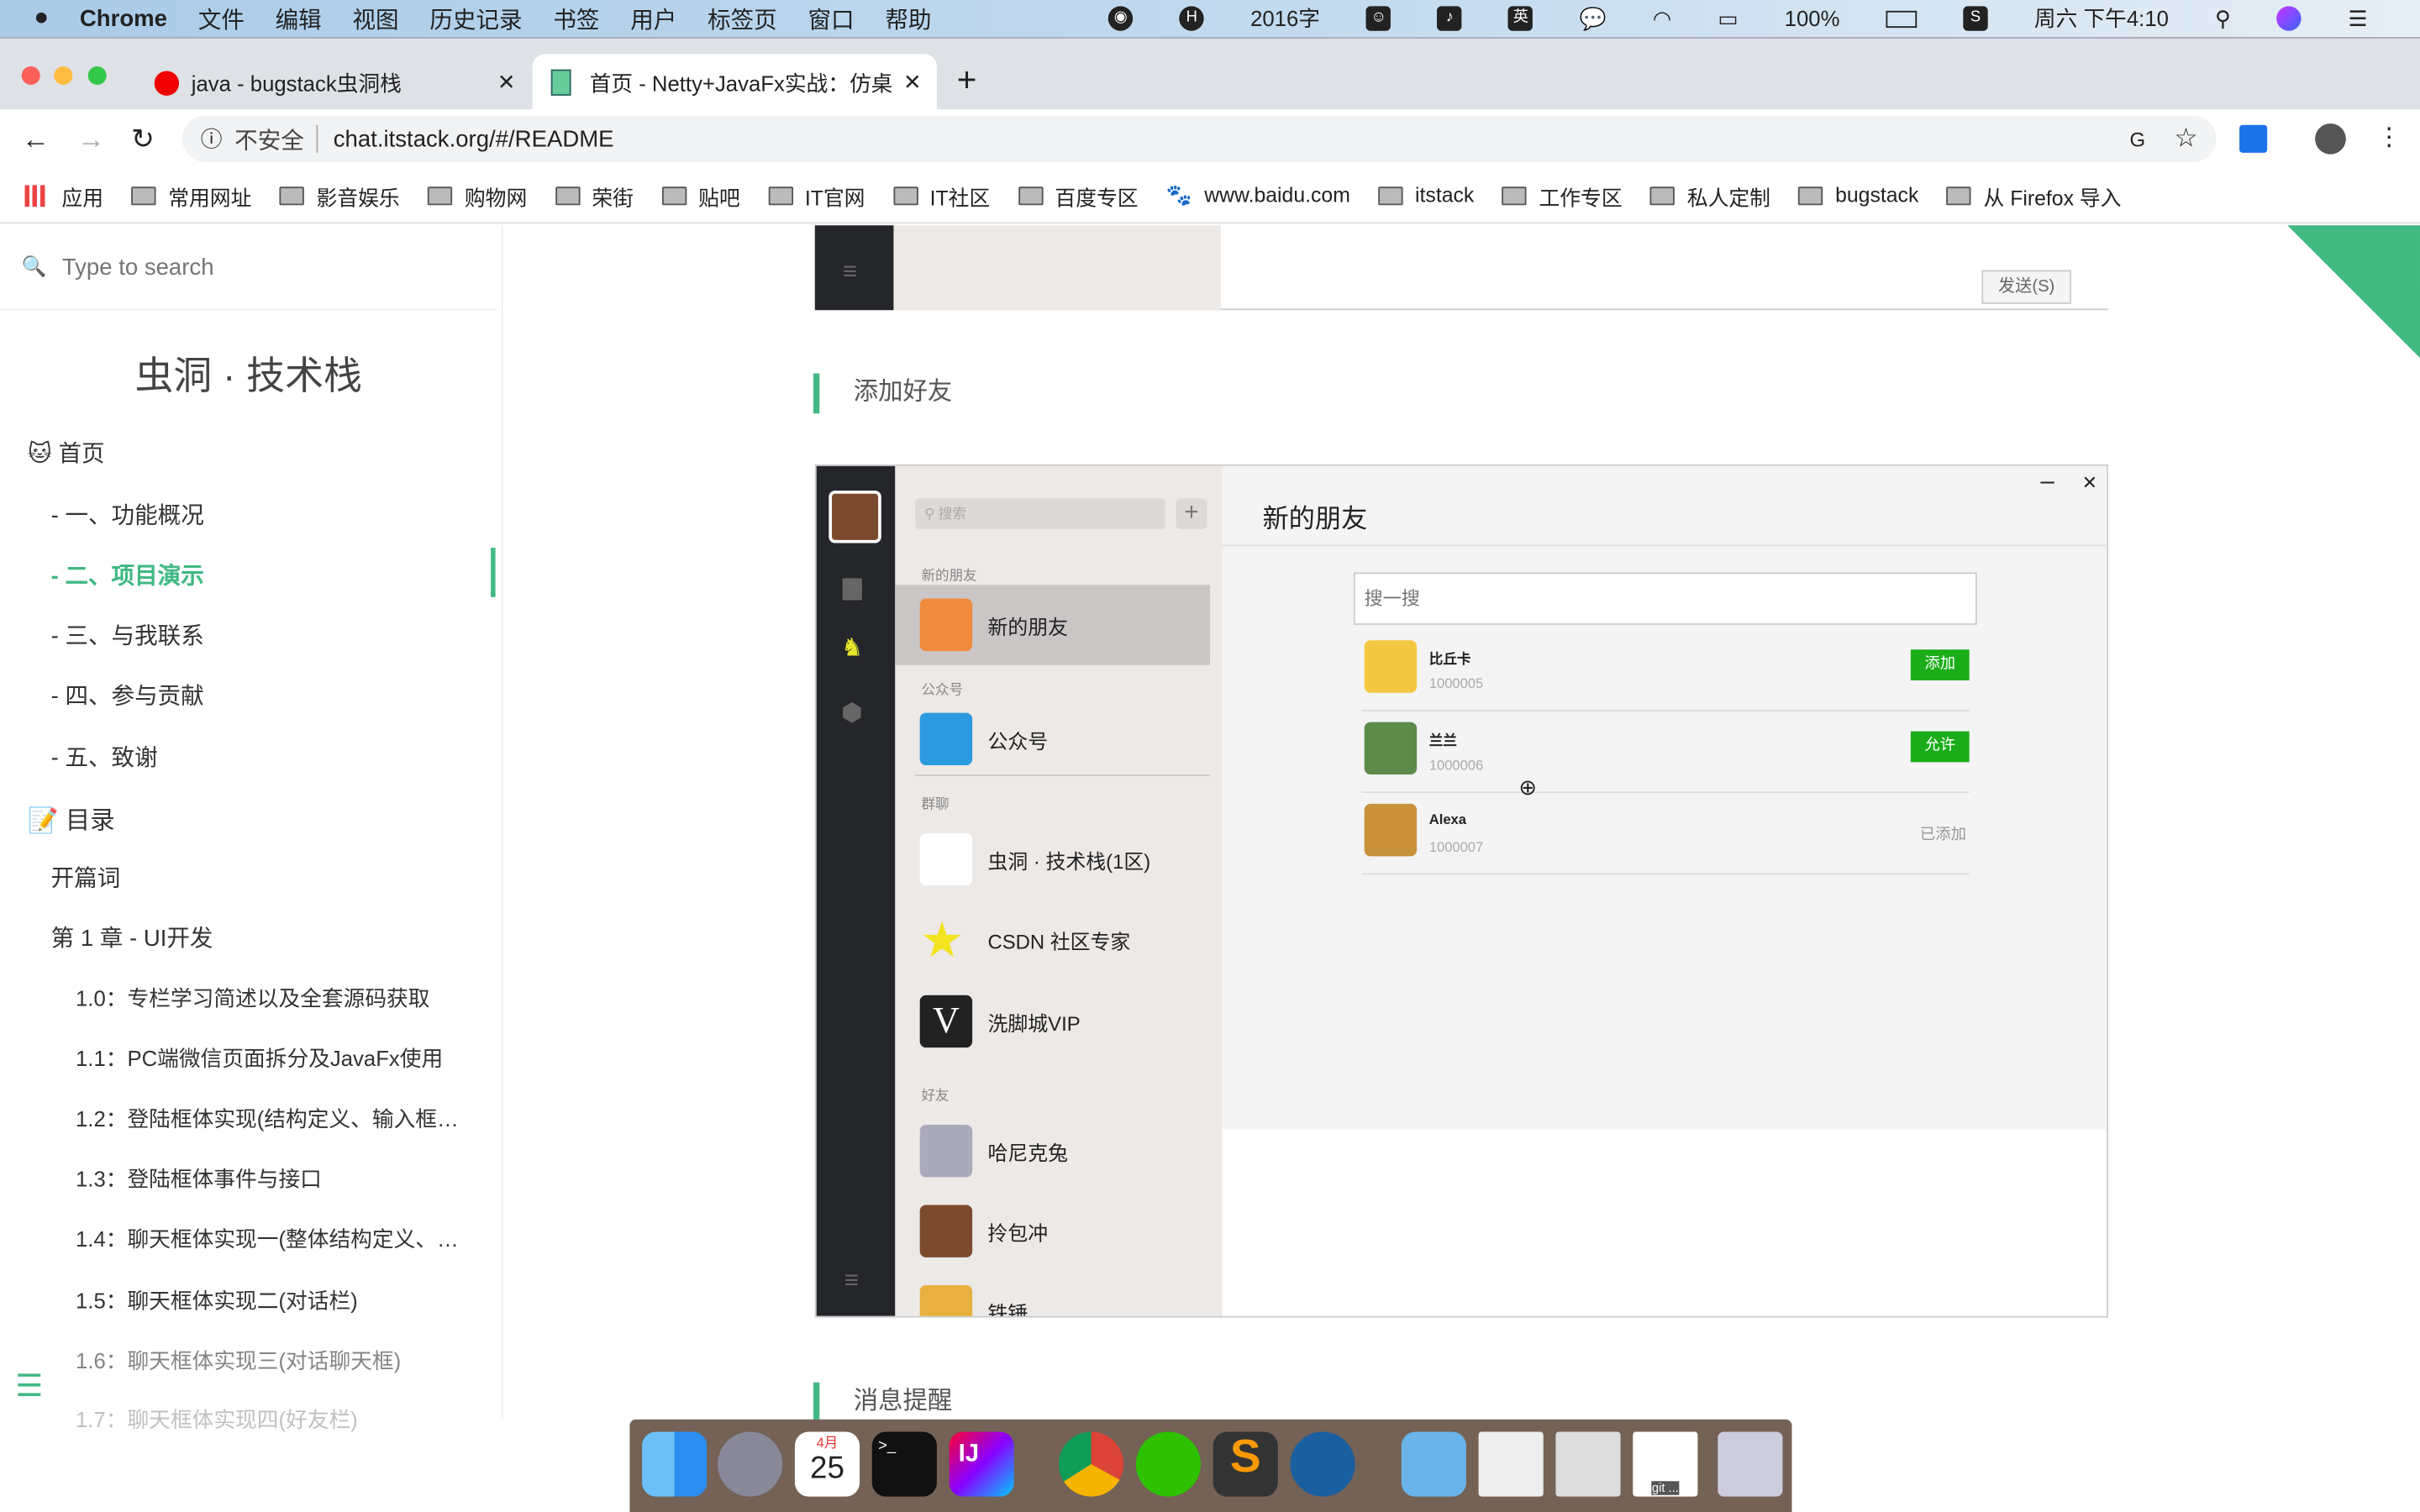 Image resolution: width=2420 pixels, height=1512 pixels. I want to click on app-search-box: ⚲ 搜索, so click(1040, 513).